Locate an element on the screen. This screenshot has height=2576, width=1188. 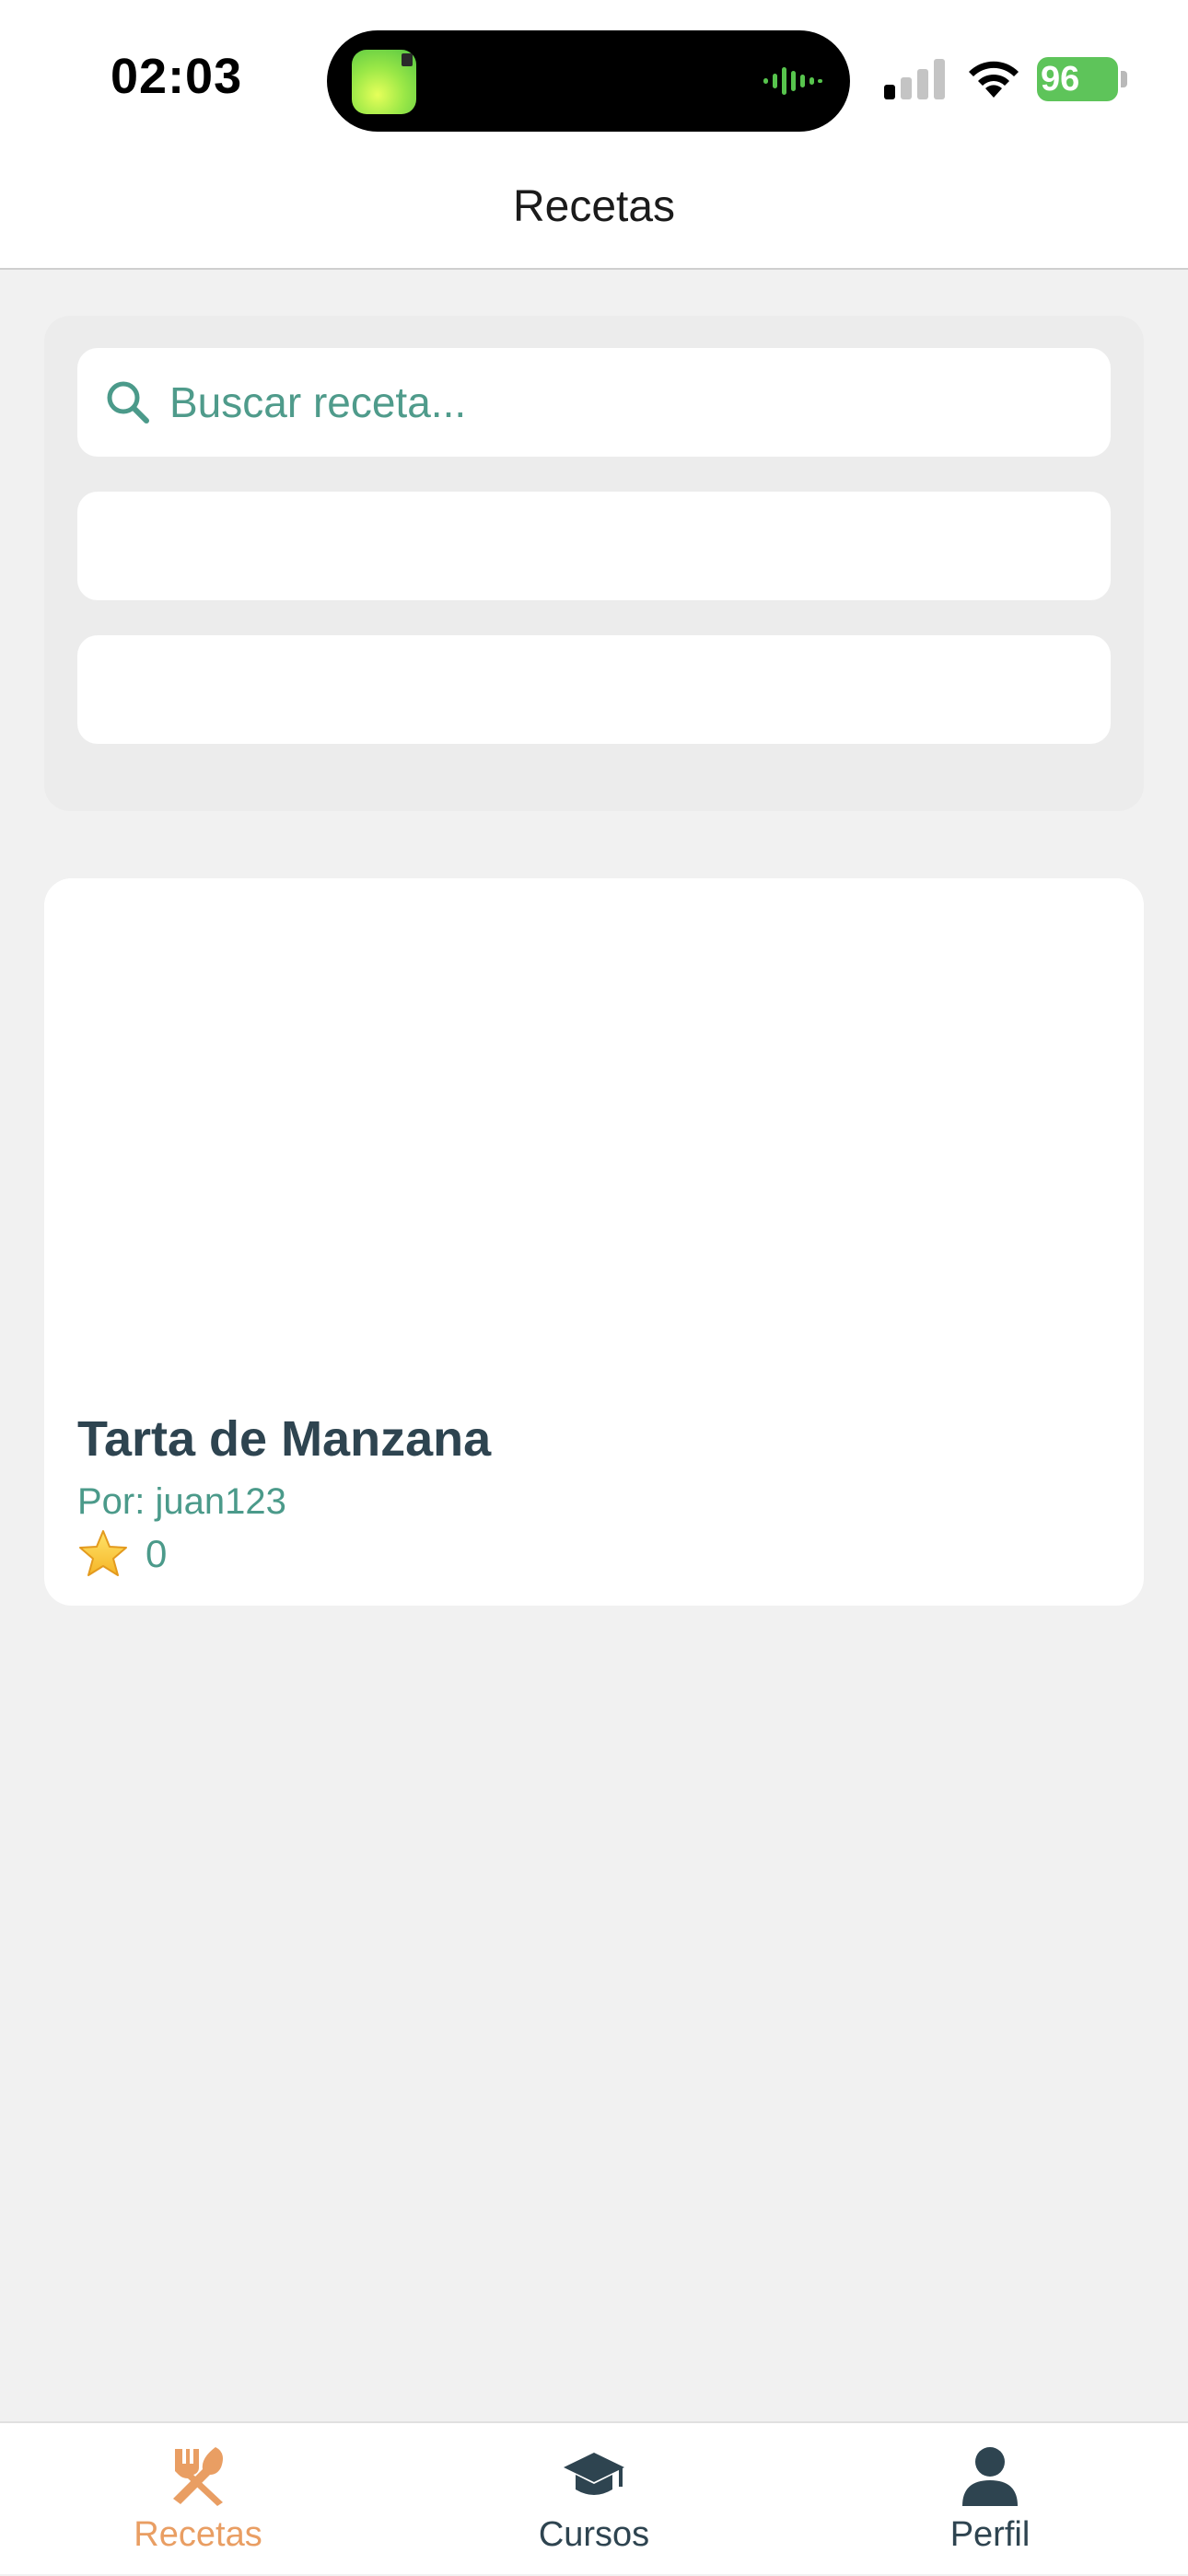
graduation-cap-icon is located at coordinates (594, 2474).